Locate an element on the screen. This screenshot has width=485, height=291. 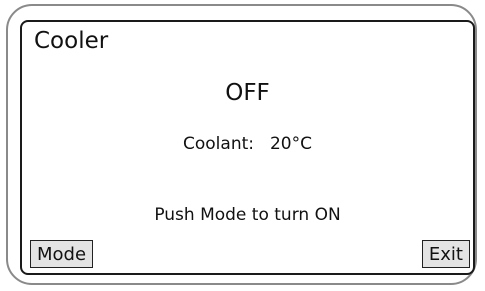
coolant-label: Coolant: is located at coordinates (218, 144).